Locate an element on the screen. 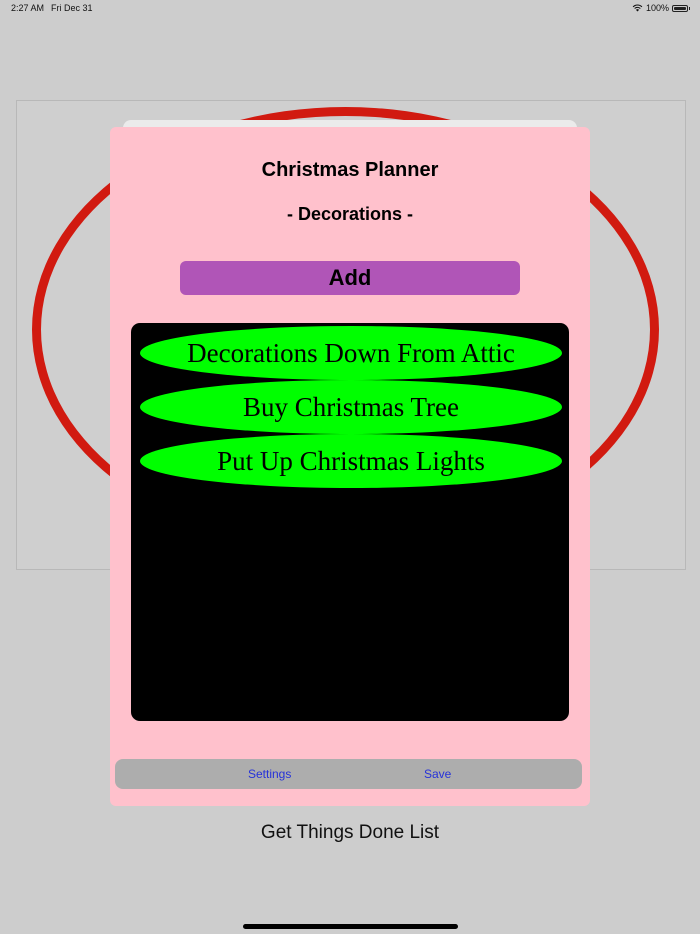  bottom-toolbar: Settings Save is located at coordinates (348, 774).